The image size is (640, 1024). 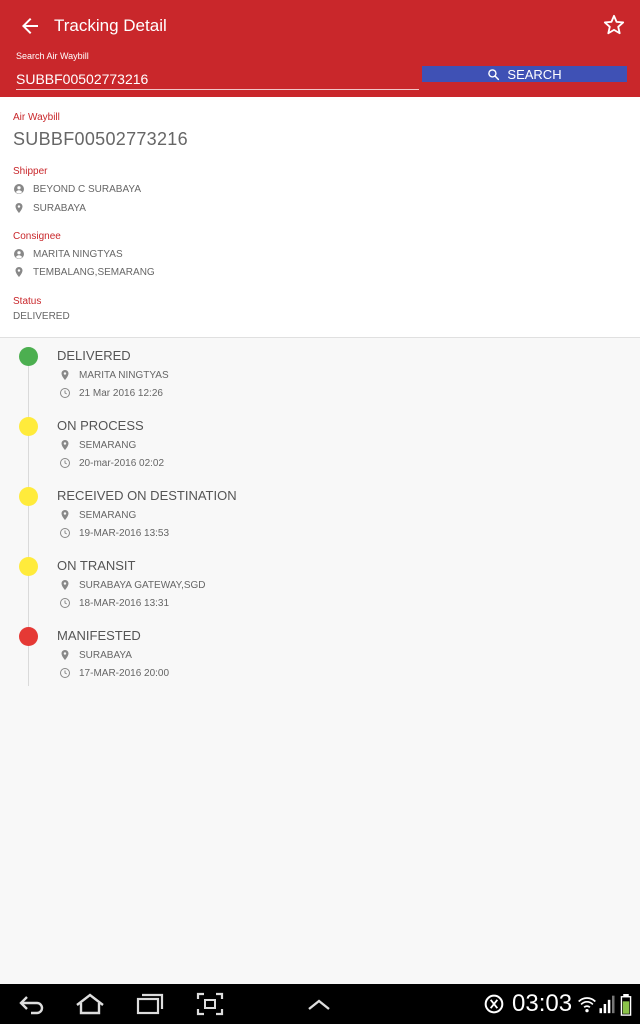 What do you see at coordinates (534, 74) in the screenshot?
I see `search-button-label: SEARCH` at bounding box center [534, 74].